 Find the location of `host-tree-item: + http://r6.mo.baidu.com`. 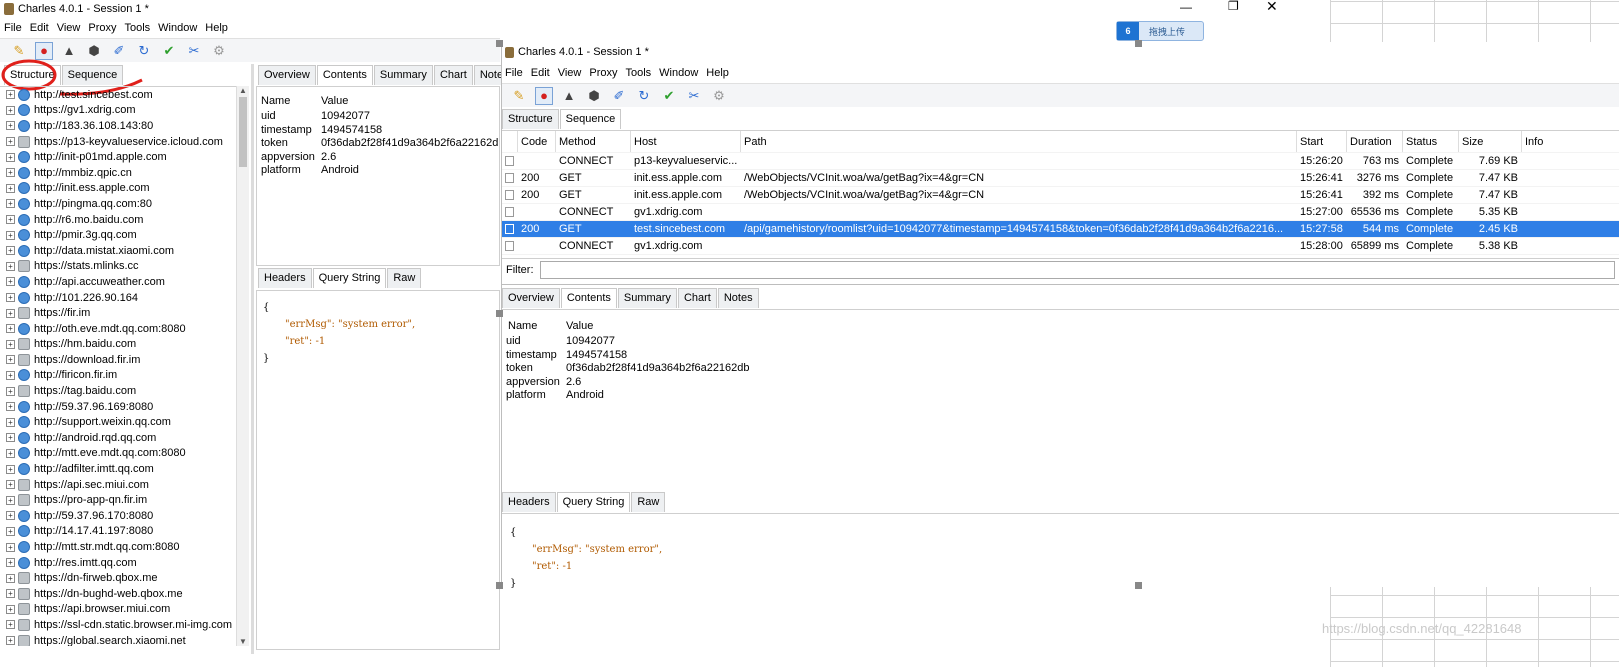

host-tree-item: + http://r6.mo.baidu.com is located at coordinates (118, 220).